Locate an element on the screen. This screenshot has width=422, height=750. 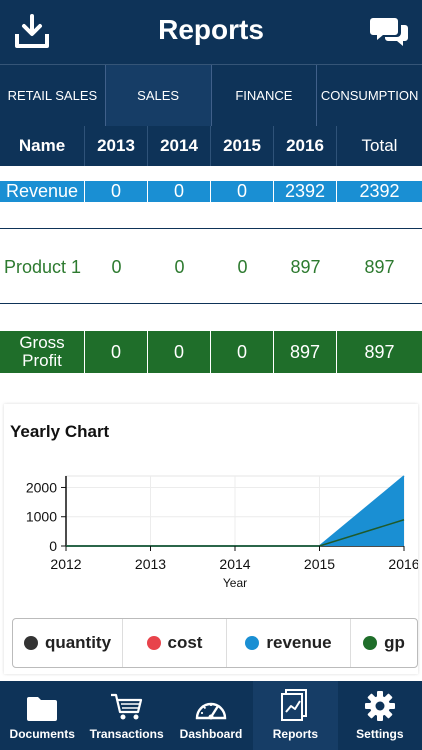
legend-item-revenue: revenue is located at coordinates (289, 643).